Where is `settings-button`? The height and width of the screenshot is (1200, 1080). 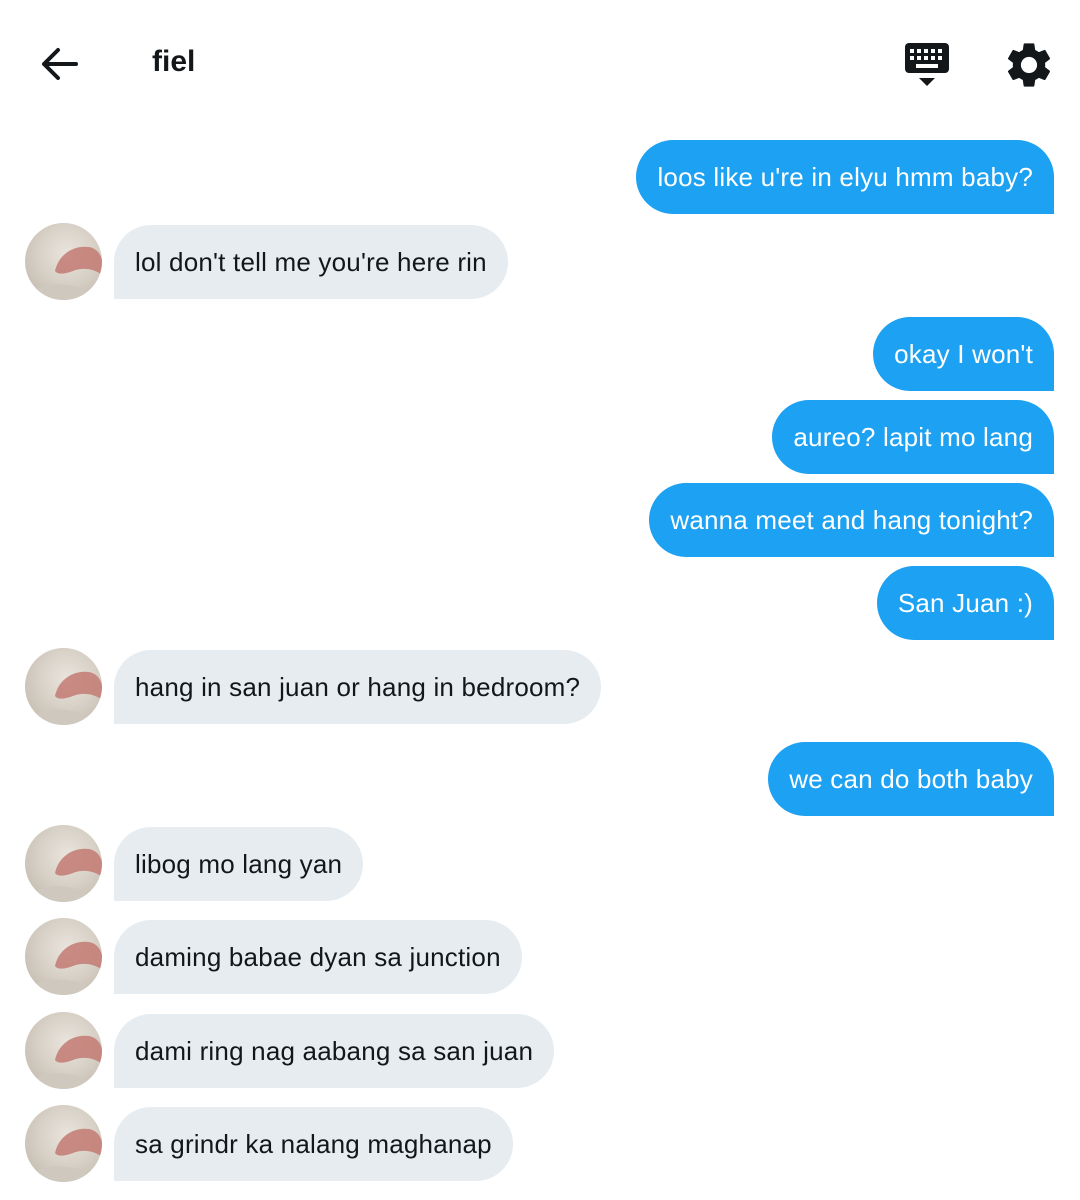
settings-button is located at coordinates (1029, 65).